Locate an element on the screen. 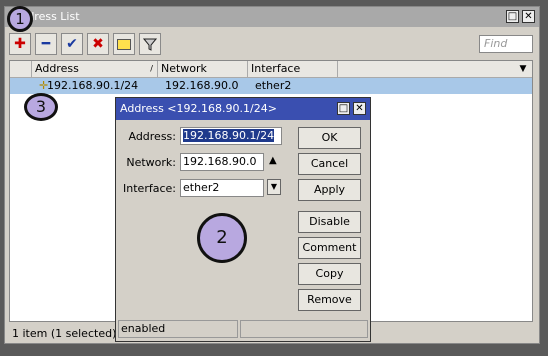  address-value: 192.168.90.1/24 is located at coordinates (229, 135).